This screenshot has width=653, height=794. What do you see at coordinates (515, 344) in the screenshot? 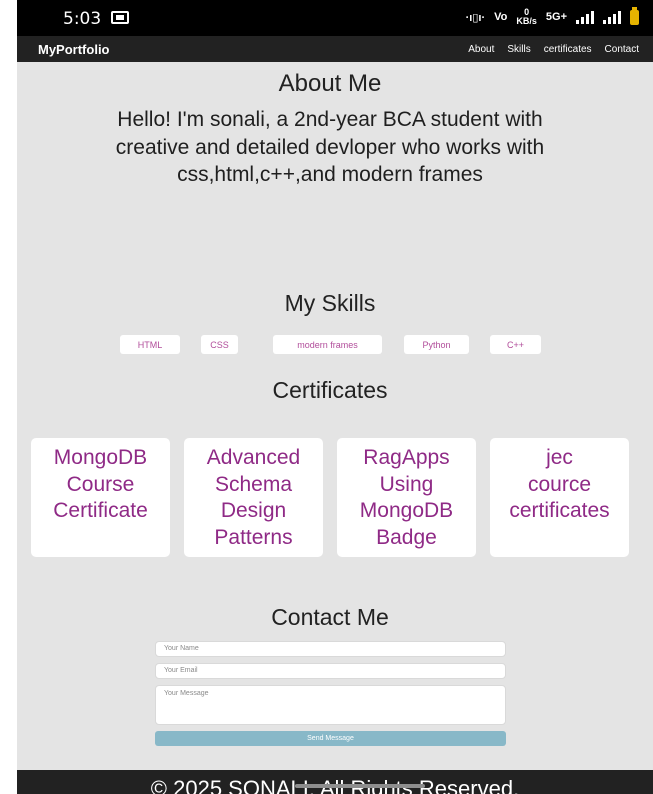
I see `skill-cpp: C++` at bounding box center [515, 344].